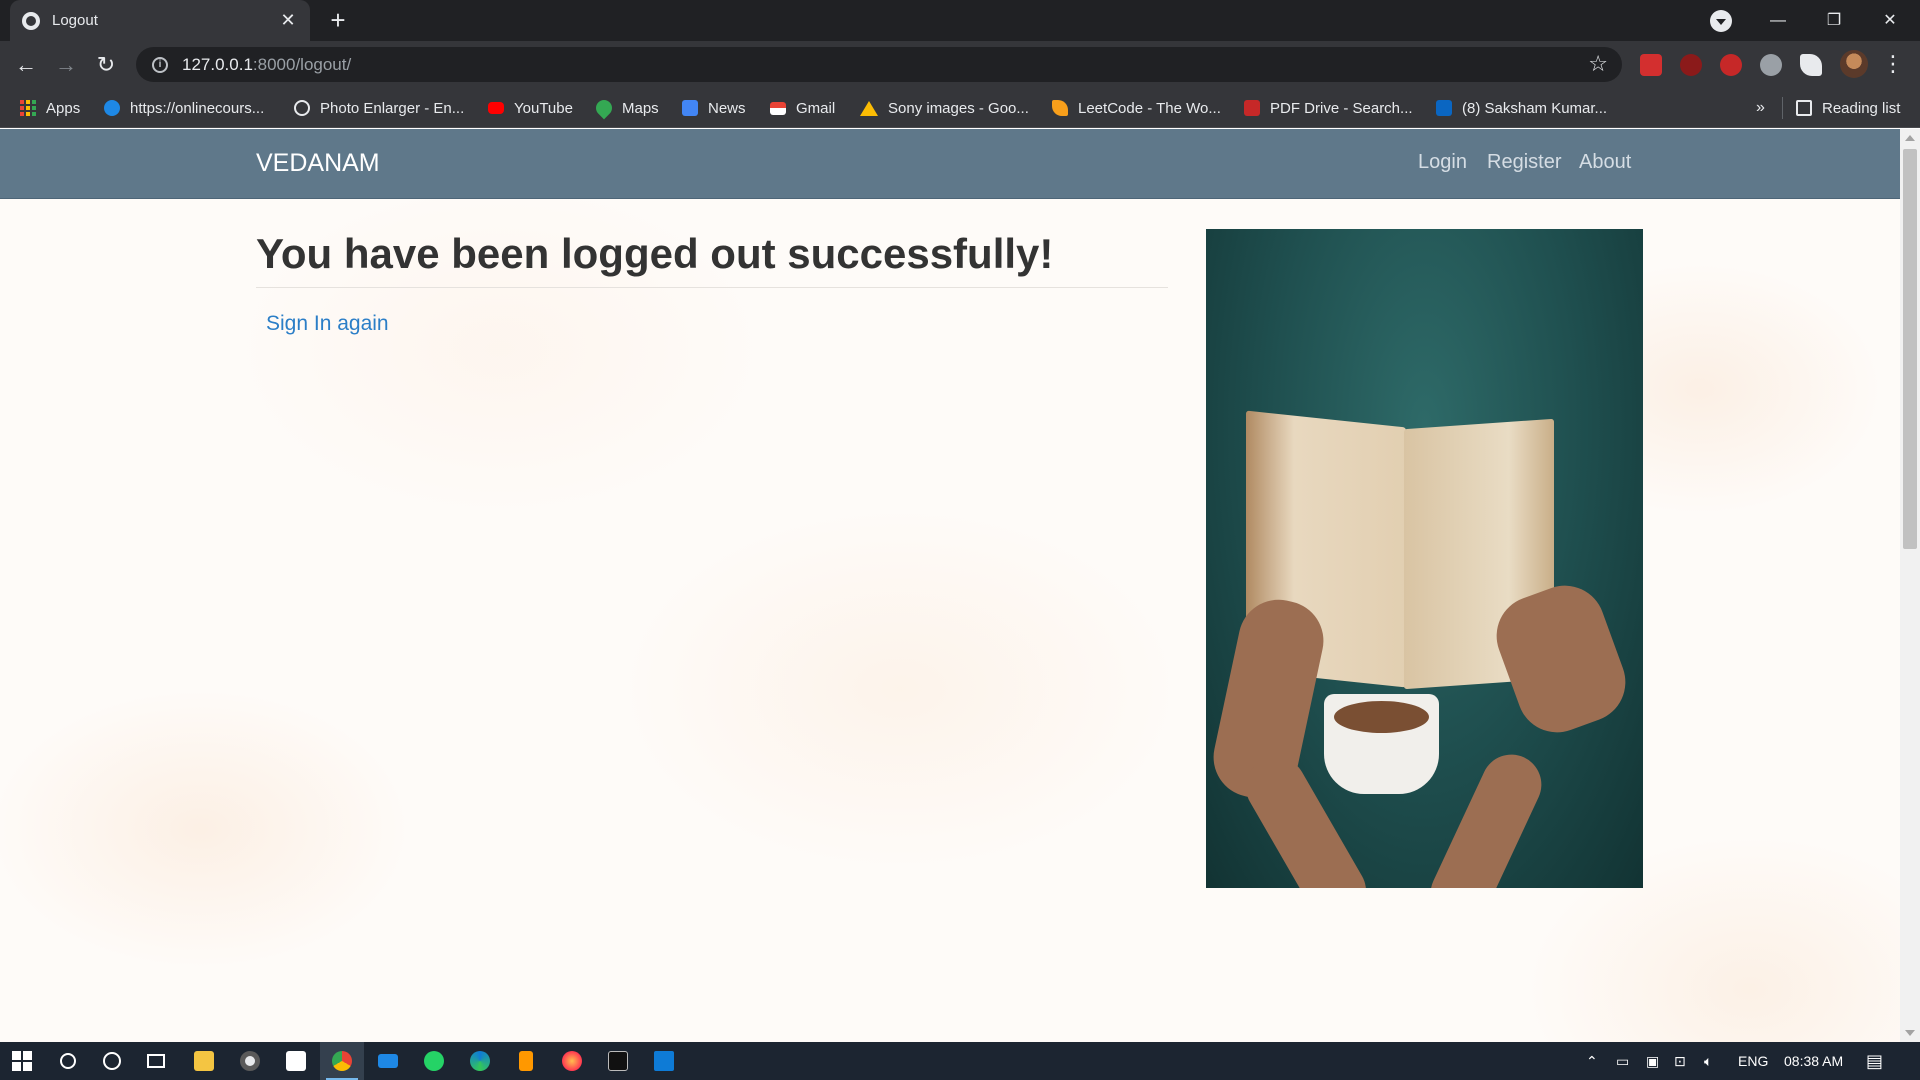  What do you see at coordinates (1605, 162) in the screenshot?
I see `nav-about-link: About` at bounding box center [1605, 162].